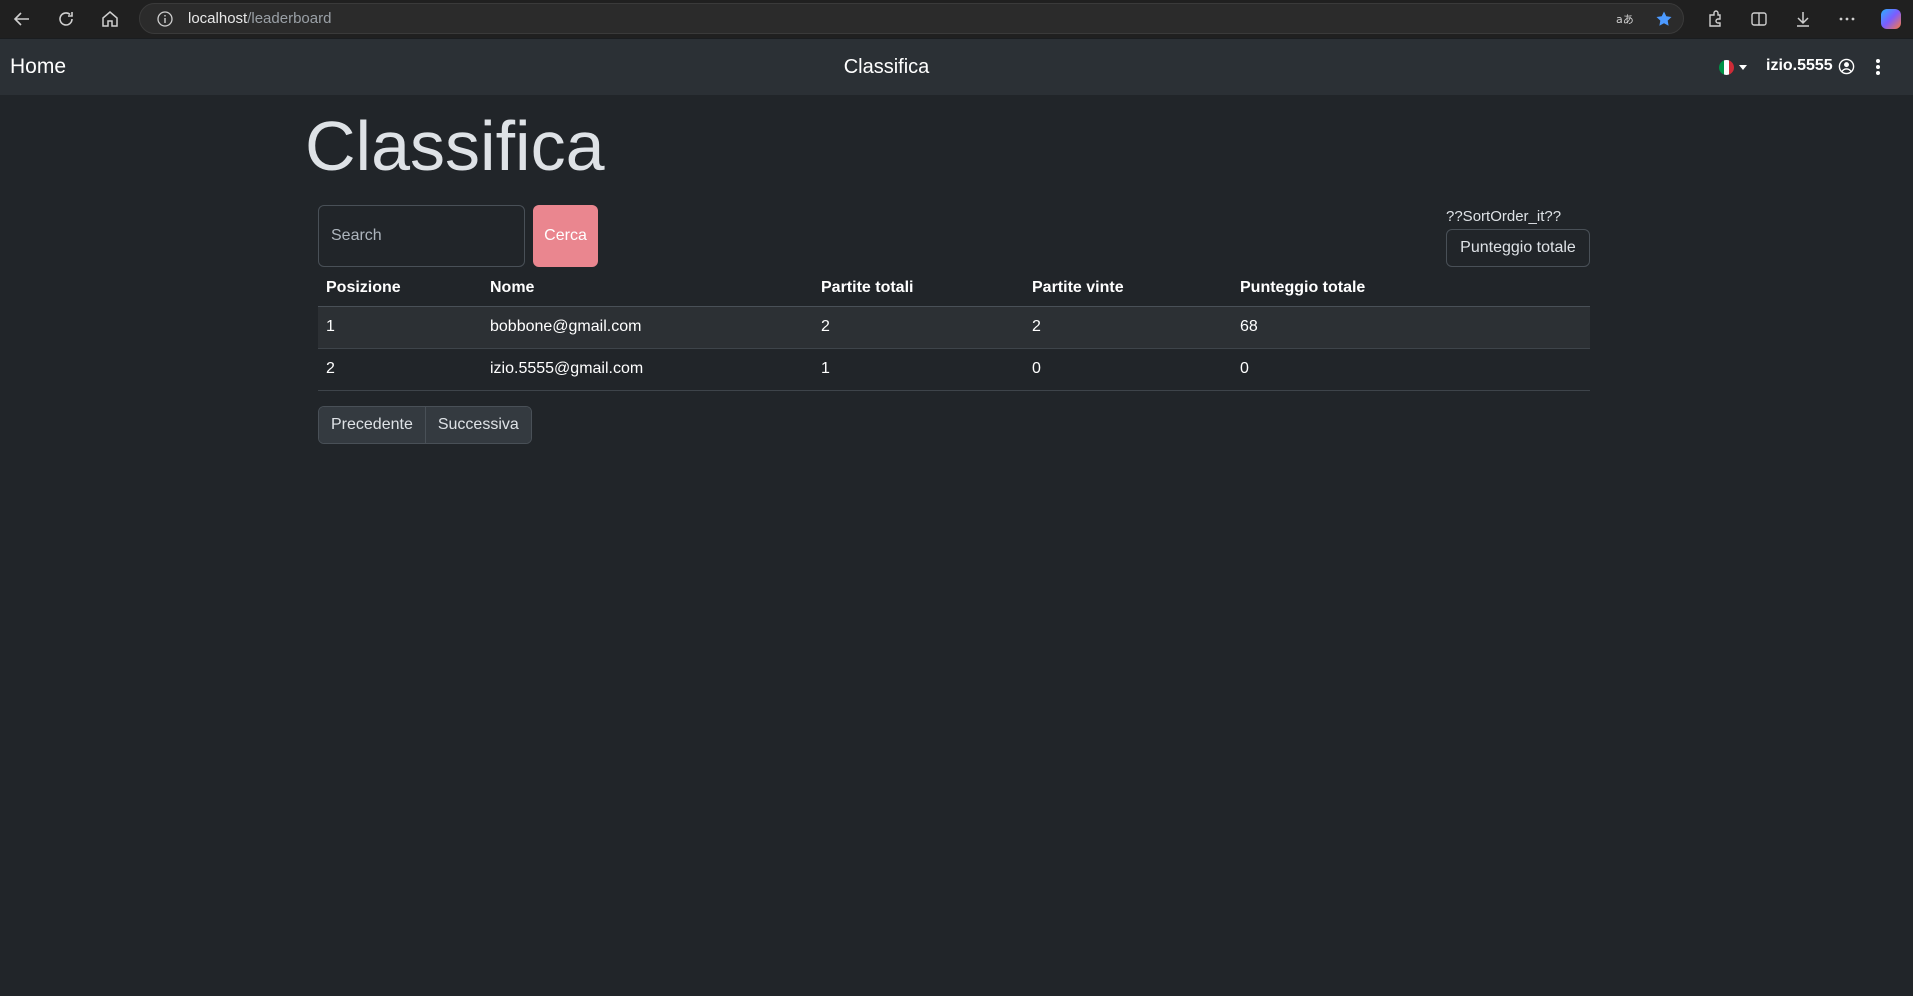 Image resolution: width=1913 pixels, height=996 pixels. I want to click on translate-icon: aあ, so click(1624, 19).